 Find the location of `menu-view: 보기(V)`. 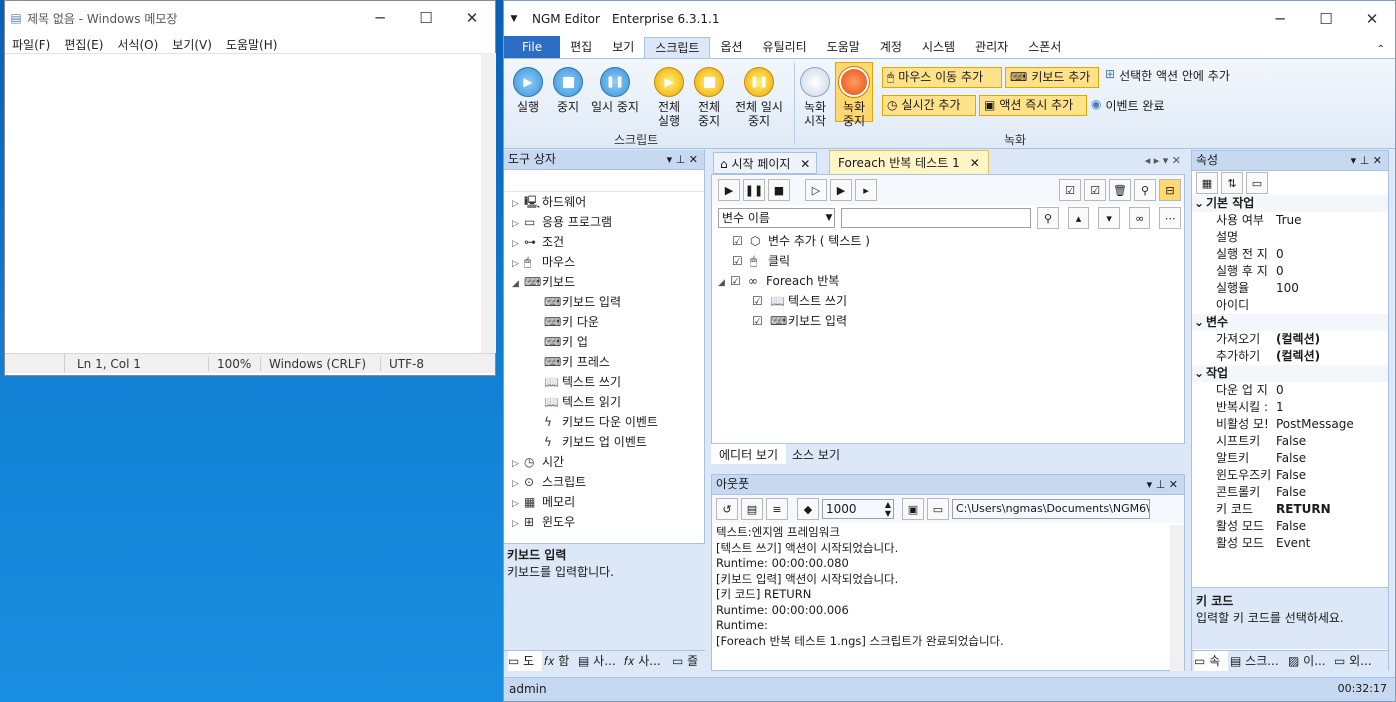

menu-view: 보기(V) is located at coordinates (192, 44).